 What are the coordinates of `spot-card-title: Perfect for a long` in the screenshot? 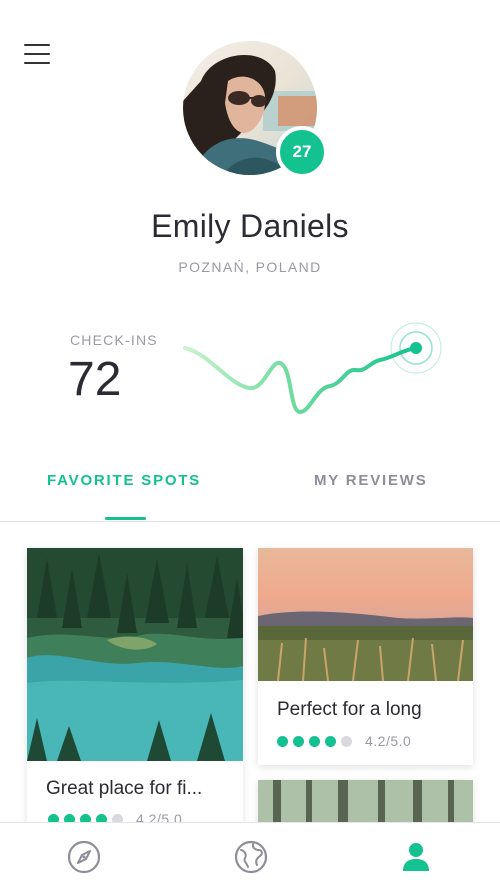 It's located at (349, 709).